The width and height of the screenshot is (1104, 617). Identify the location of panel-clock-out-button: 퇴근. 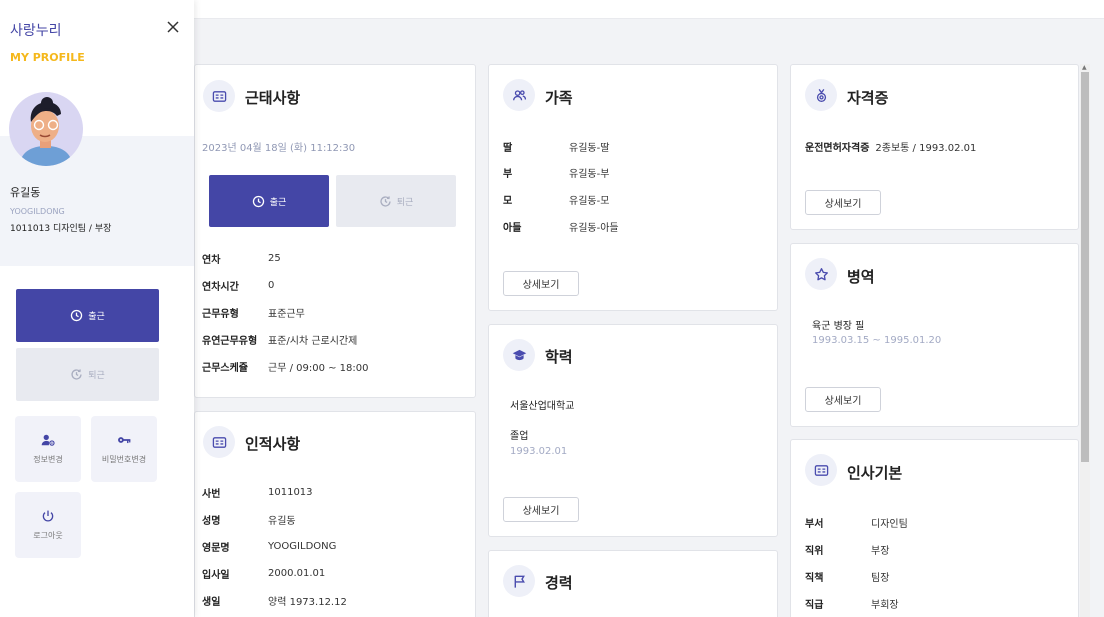
(87, 374).